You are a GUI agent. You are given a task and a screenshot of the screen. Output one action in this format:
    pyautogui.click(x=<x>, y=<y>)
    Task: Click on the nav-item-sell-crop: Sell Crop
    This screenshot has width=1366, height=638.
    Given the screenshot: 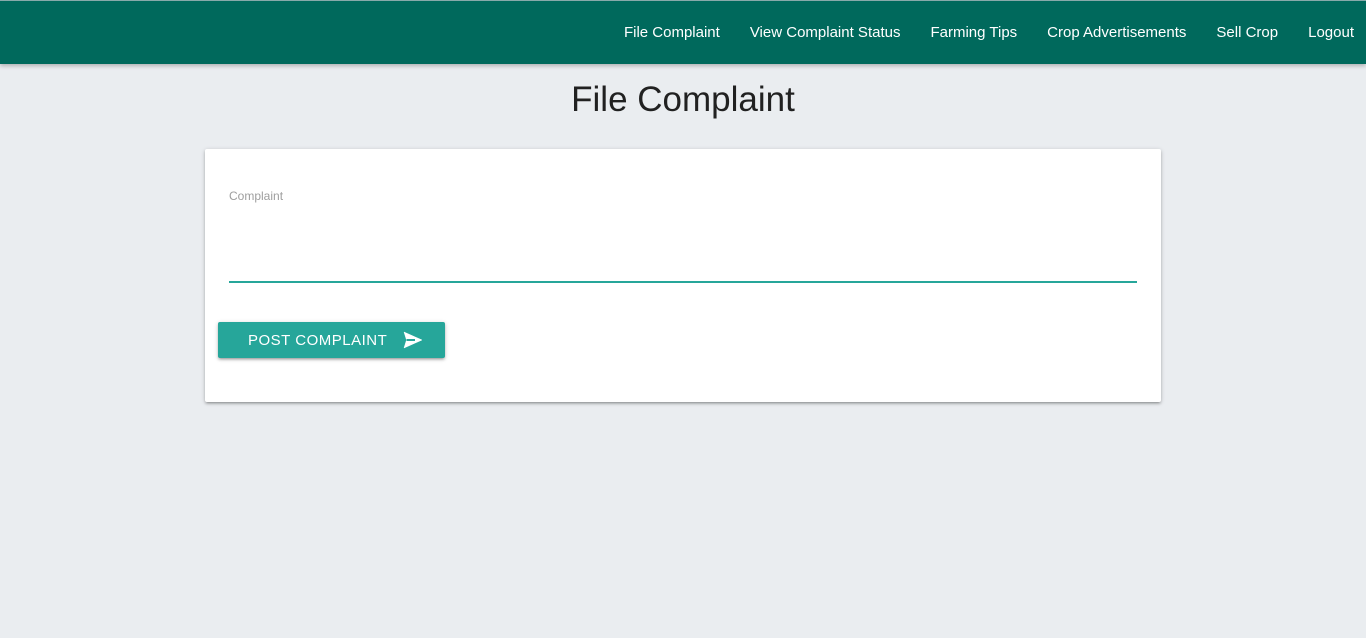 What is the action you would take?
    pyautogui.click(x=1247, y=33)
    